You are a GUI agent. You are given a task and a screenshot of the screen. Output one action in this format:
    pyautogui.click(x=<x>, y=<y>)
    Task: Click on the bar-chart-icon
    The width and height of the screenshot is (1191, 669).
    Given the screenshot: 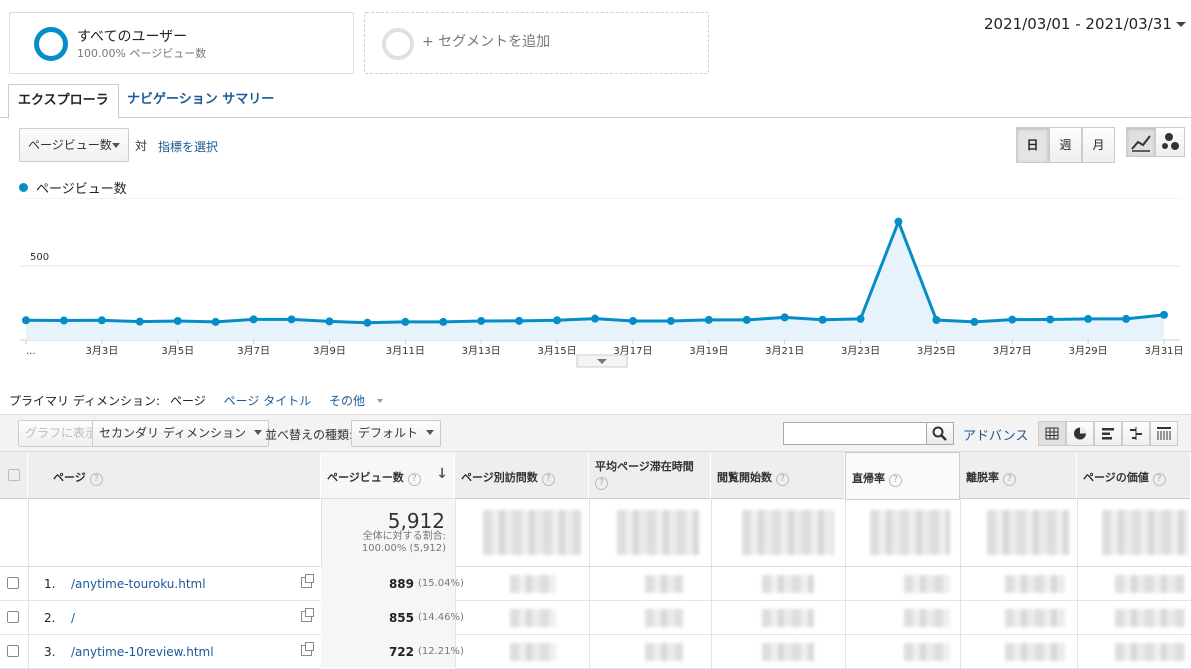 What is the action you would take?
    pyautogui.click(x=1108, y=434)
    